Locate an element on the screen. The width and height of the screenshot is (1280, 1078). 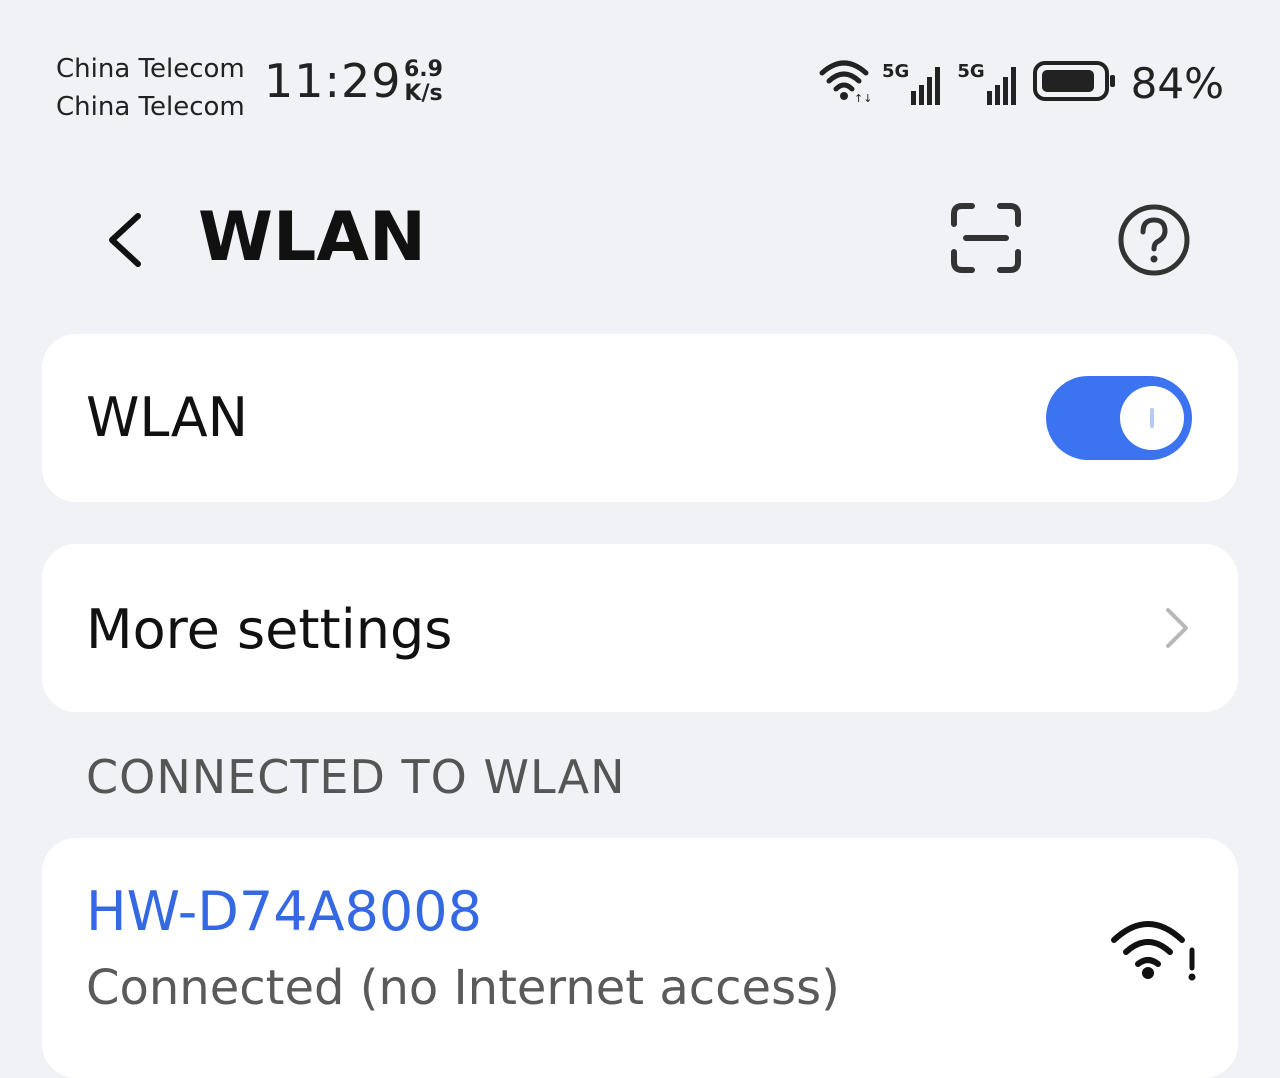
wifi-warning-icon is located at coordinates (1156, 950).